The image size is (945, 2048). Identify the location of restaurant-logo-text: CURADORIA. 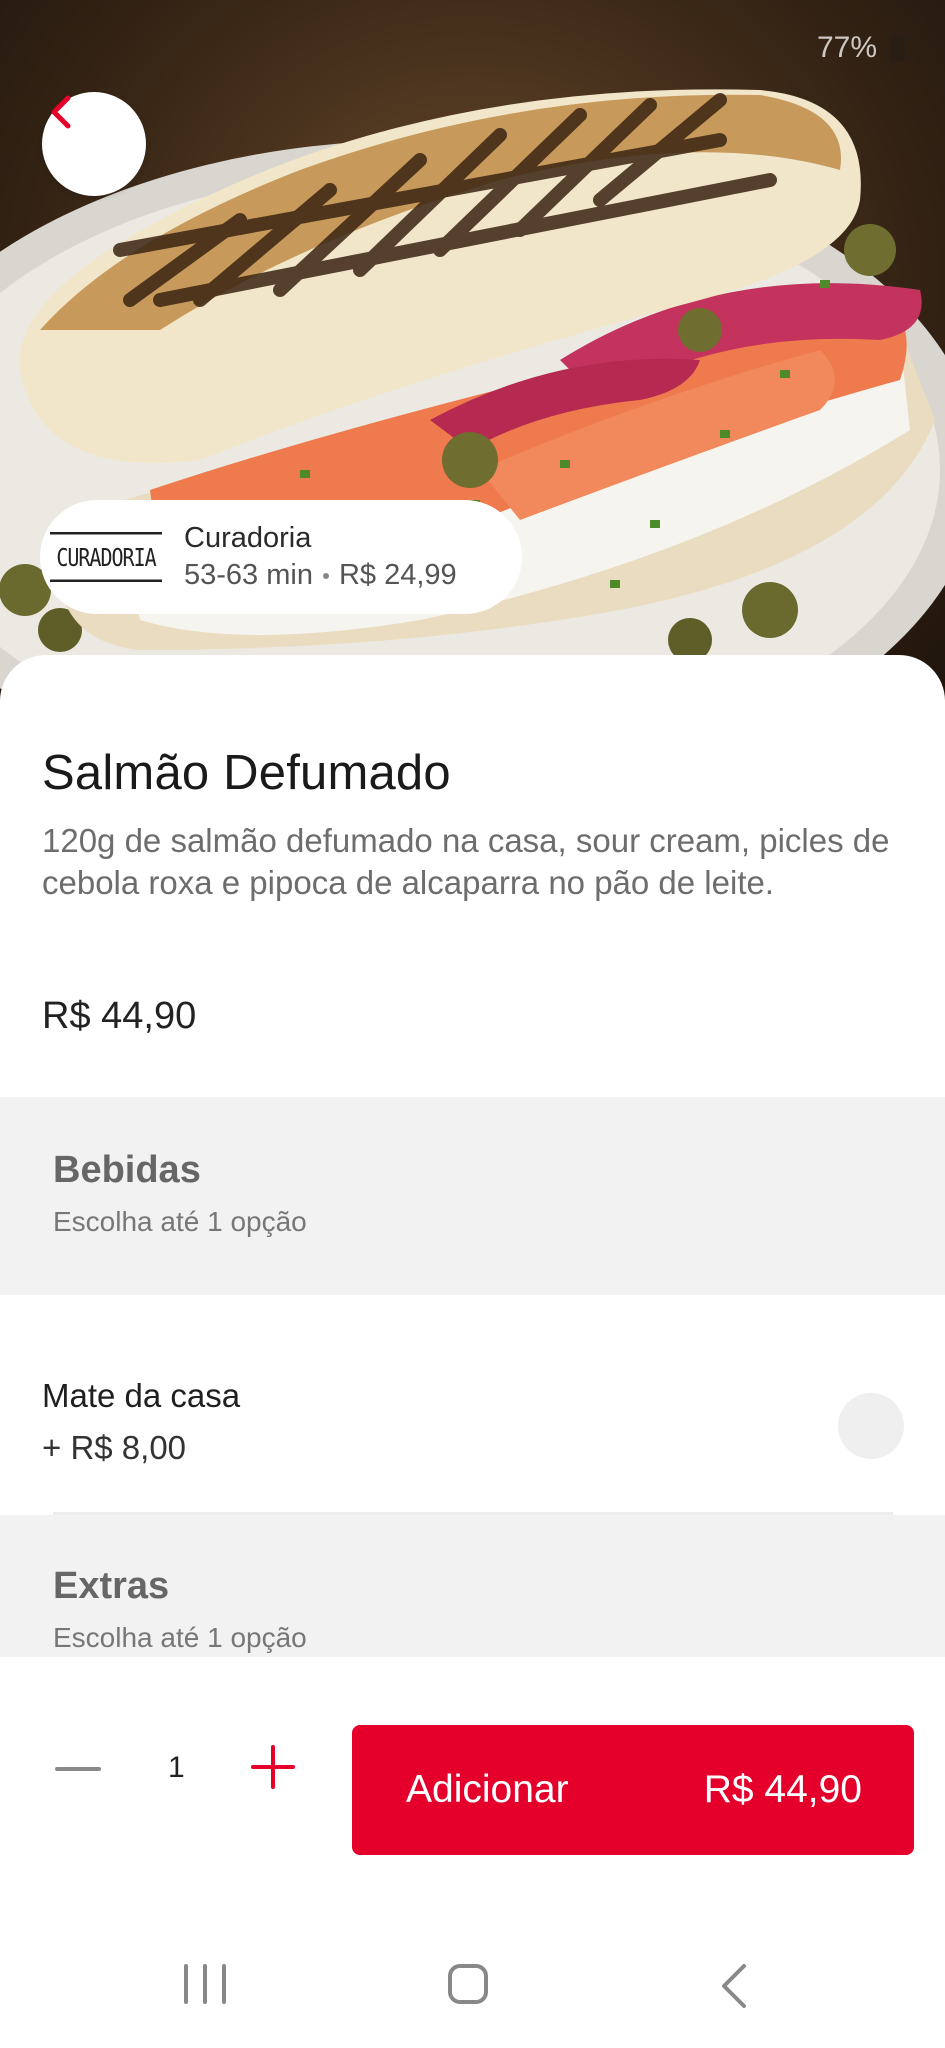
(106, 557).